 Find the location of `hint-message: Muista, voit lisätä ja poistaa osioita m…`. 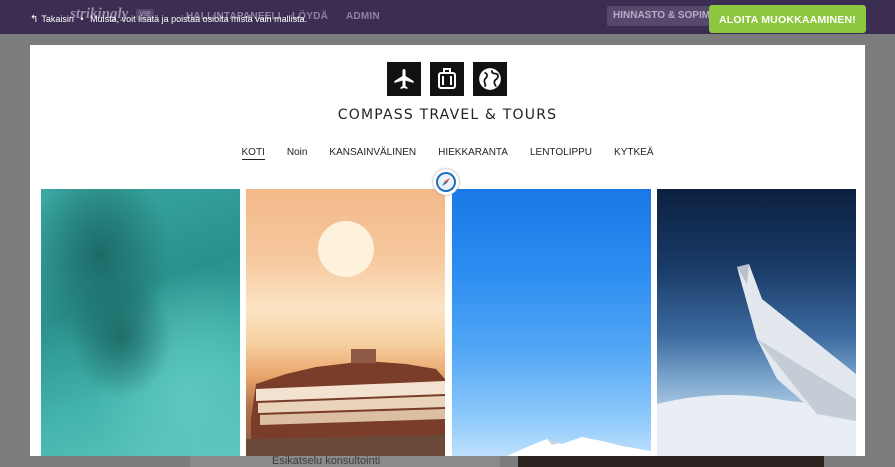

hint-message: Muista, voit lisätä ja poistaa osioita m… is located at coordinates (199, 19).